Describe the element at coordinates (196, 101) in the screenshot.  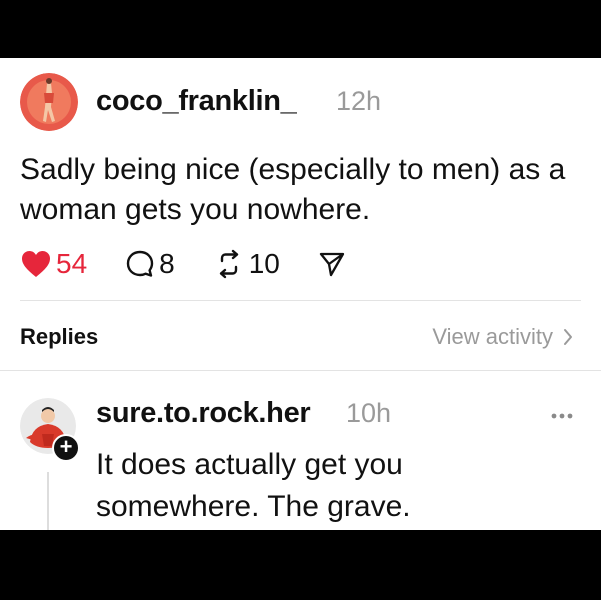
I see `post-username: coco_franklin_` at that location.